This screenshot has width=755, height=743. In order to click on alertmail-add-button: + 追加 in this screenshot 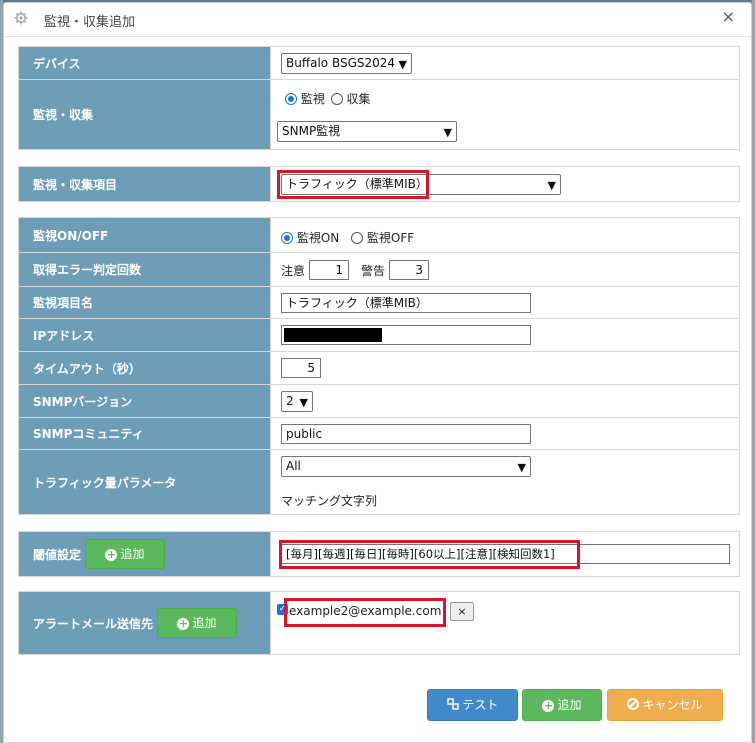, I will do `click(197, 623)`.